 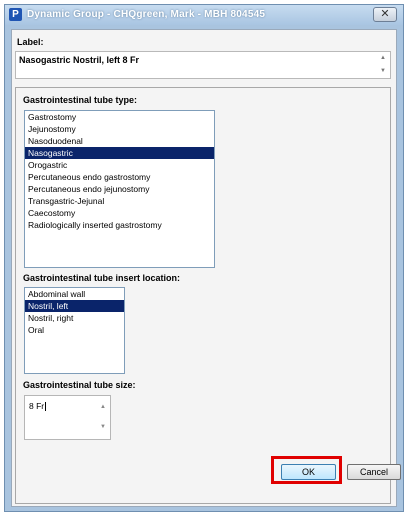 I want to click on tube-size-input: 8 Fr ▲ ▼, so click(x=67, y=417).